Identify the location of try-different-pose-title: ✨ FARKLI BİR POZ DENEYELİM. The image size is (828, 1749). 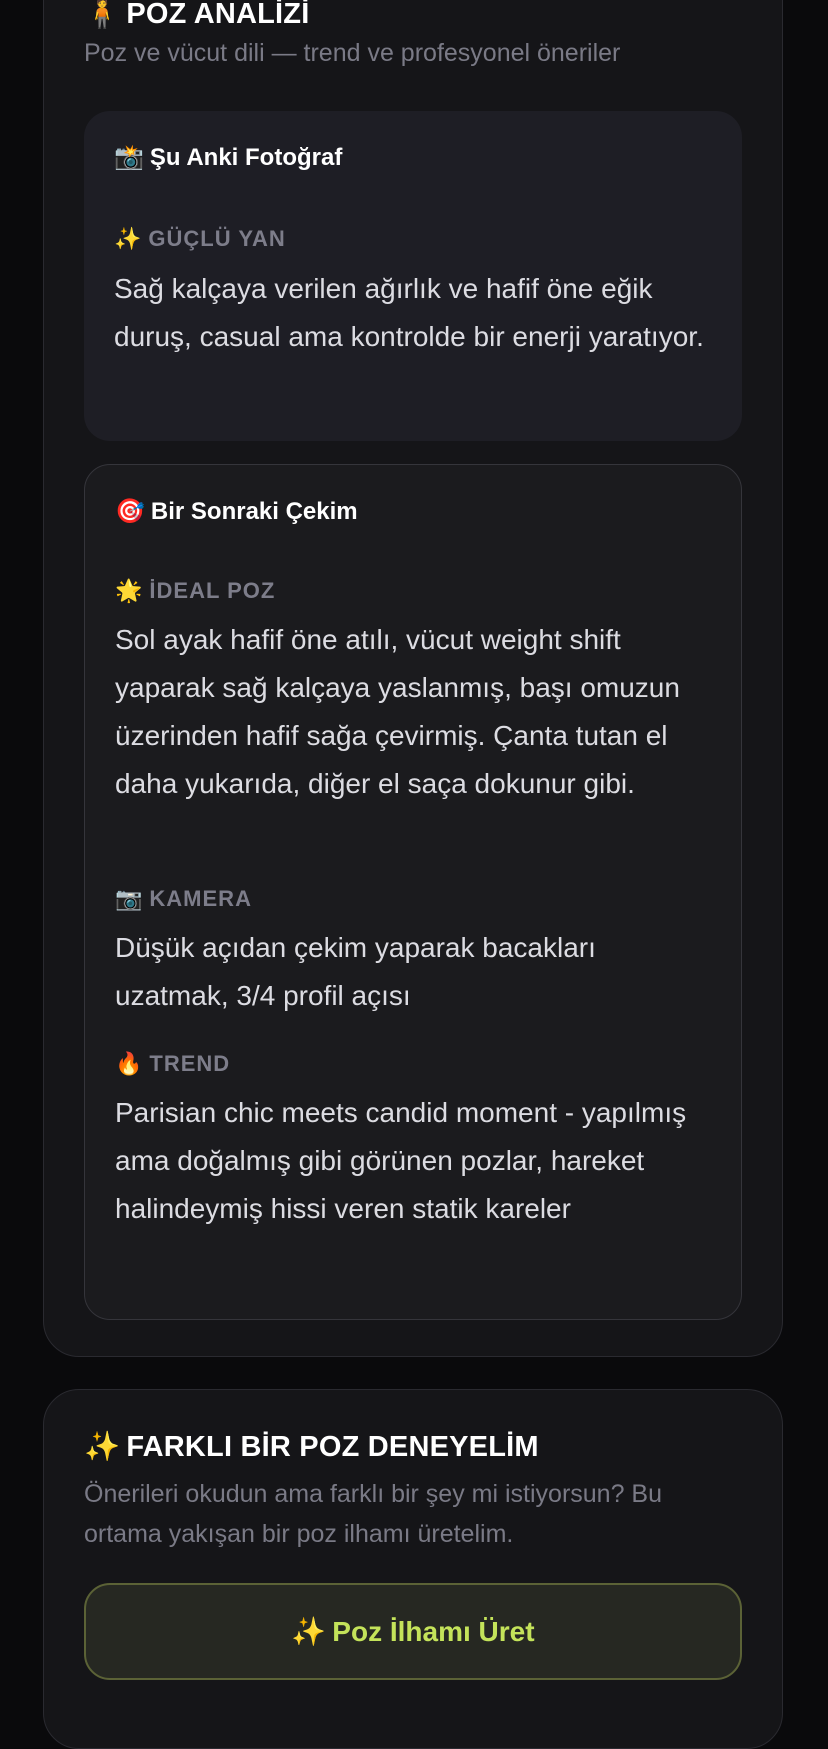
(311, 1447).